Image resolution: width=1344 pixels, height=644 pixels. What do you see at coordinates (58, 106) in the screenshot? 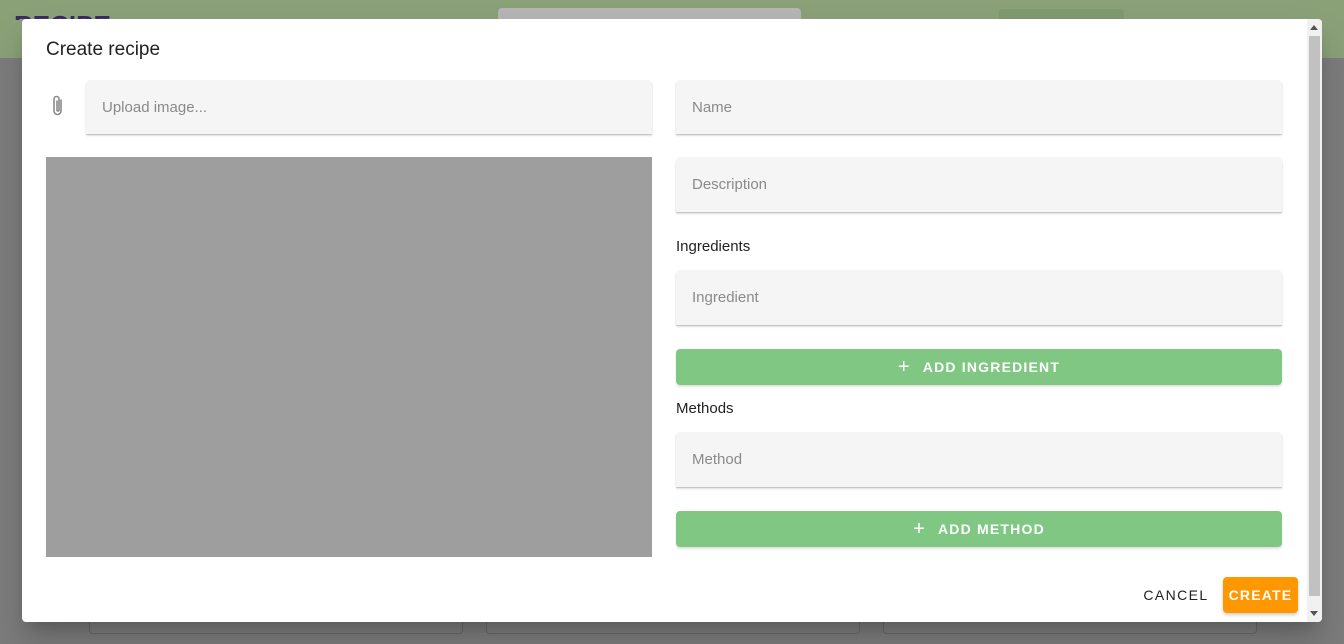
I see `paperclip-icon` at bounding box center [58, 106].